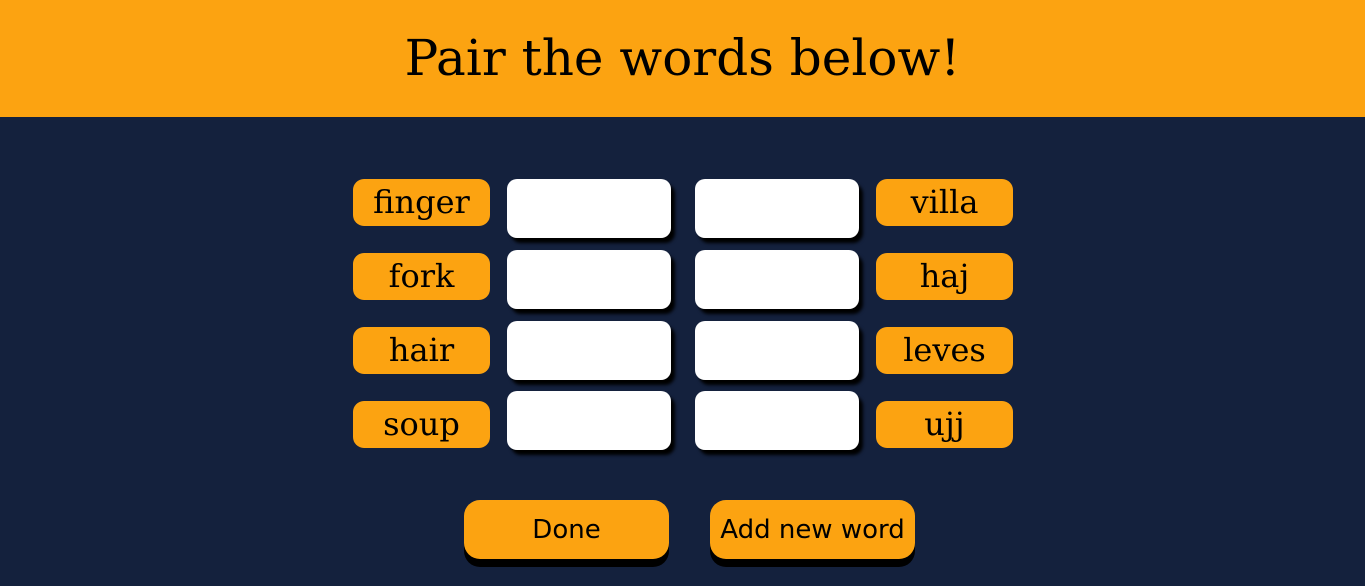 This screenshot has height=586, width=1365. I want to click on left-word-card: soup, so click(421, 424).